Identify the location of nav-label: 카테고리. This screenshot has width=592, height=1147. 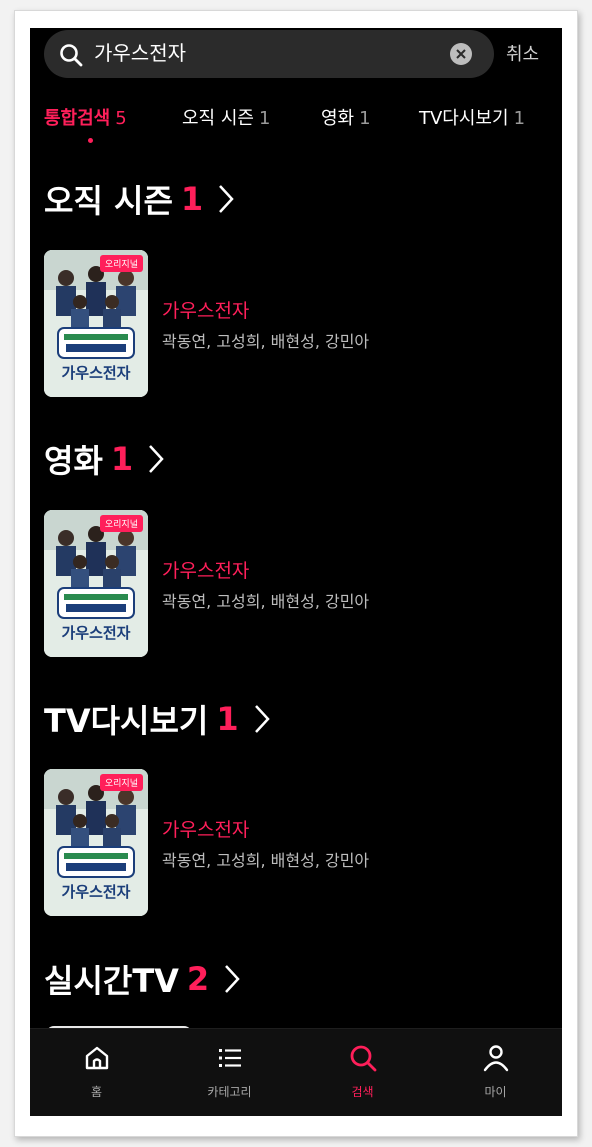
(229, 1092).